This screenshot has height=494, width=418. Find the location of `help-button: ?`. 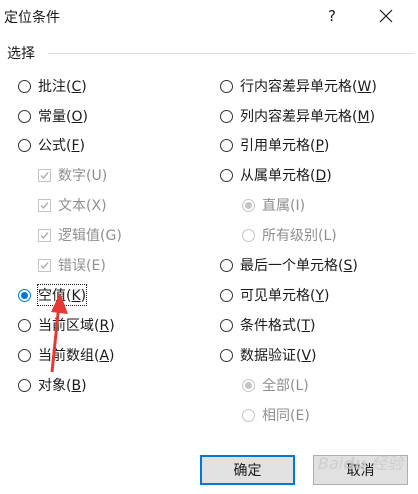

help-button: ? is located at coordinates (332, 16).